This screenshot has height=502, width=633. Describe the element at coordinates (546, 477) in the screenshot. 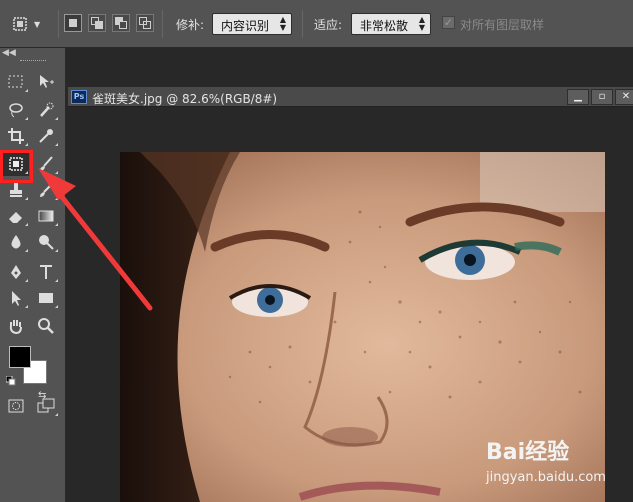

I see `watermark-url: jingyan.baidu.com` at that location.